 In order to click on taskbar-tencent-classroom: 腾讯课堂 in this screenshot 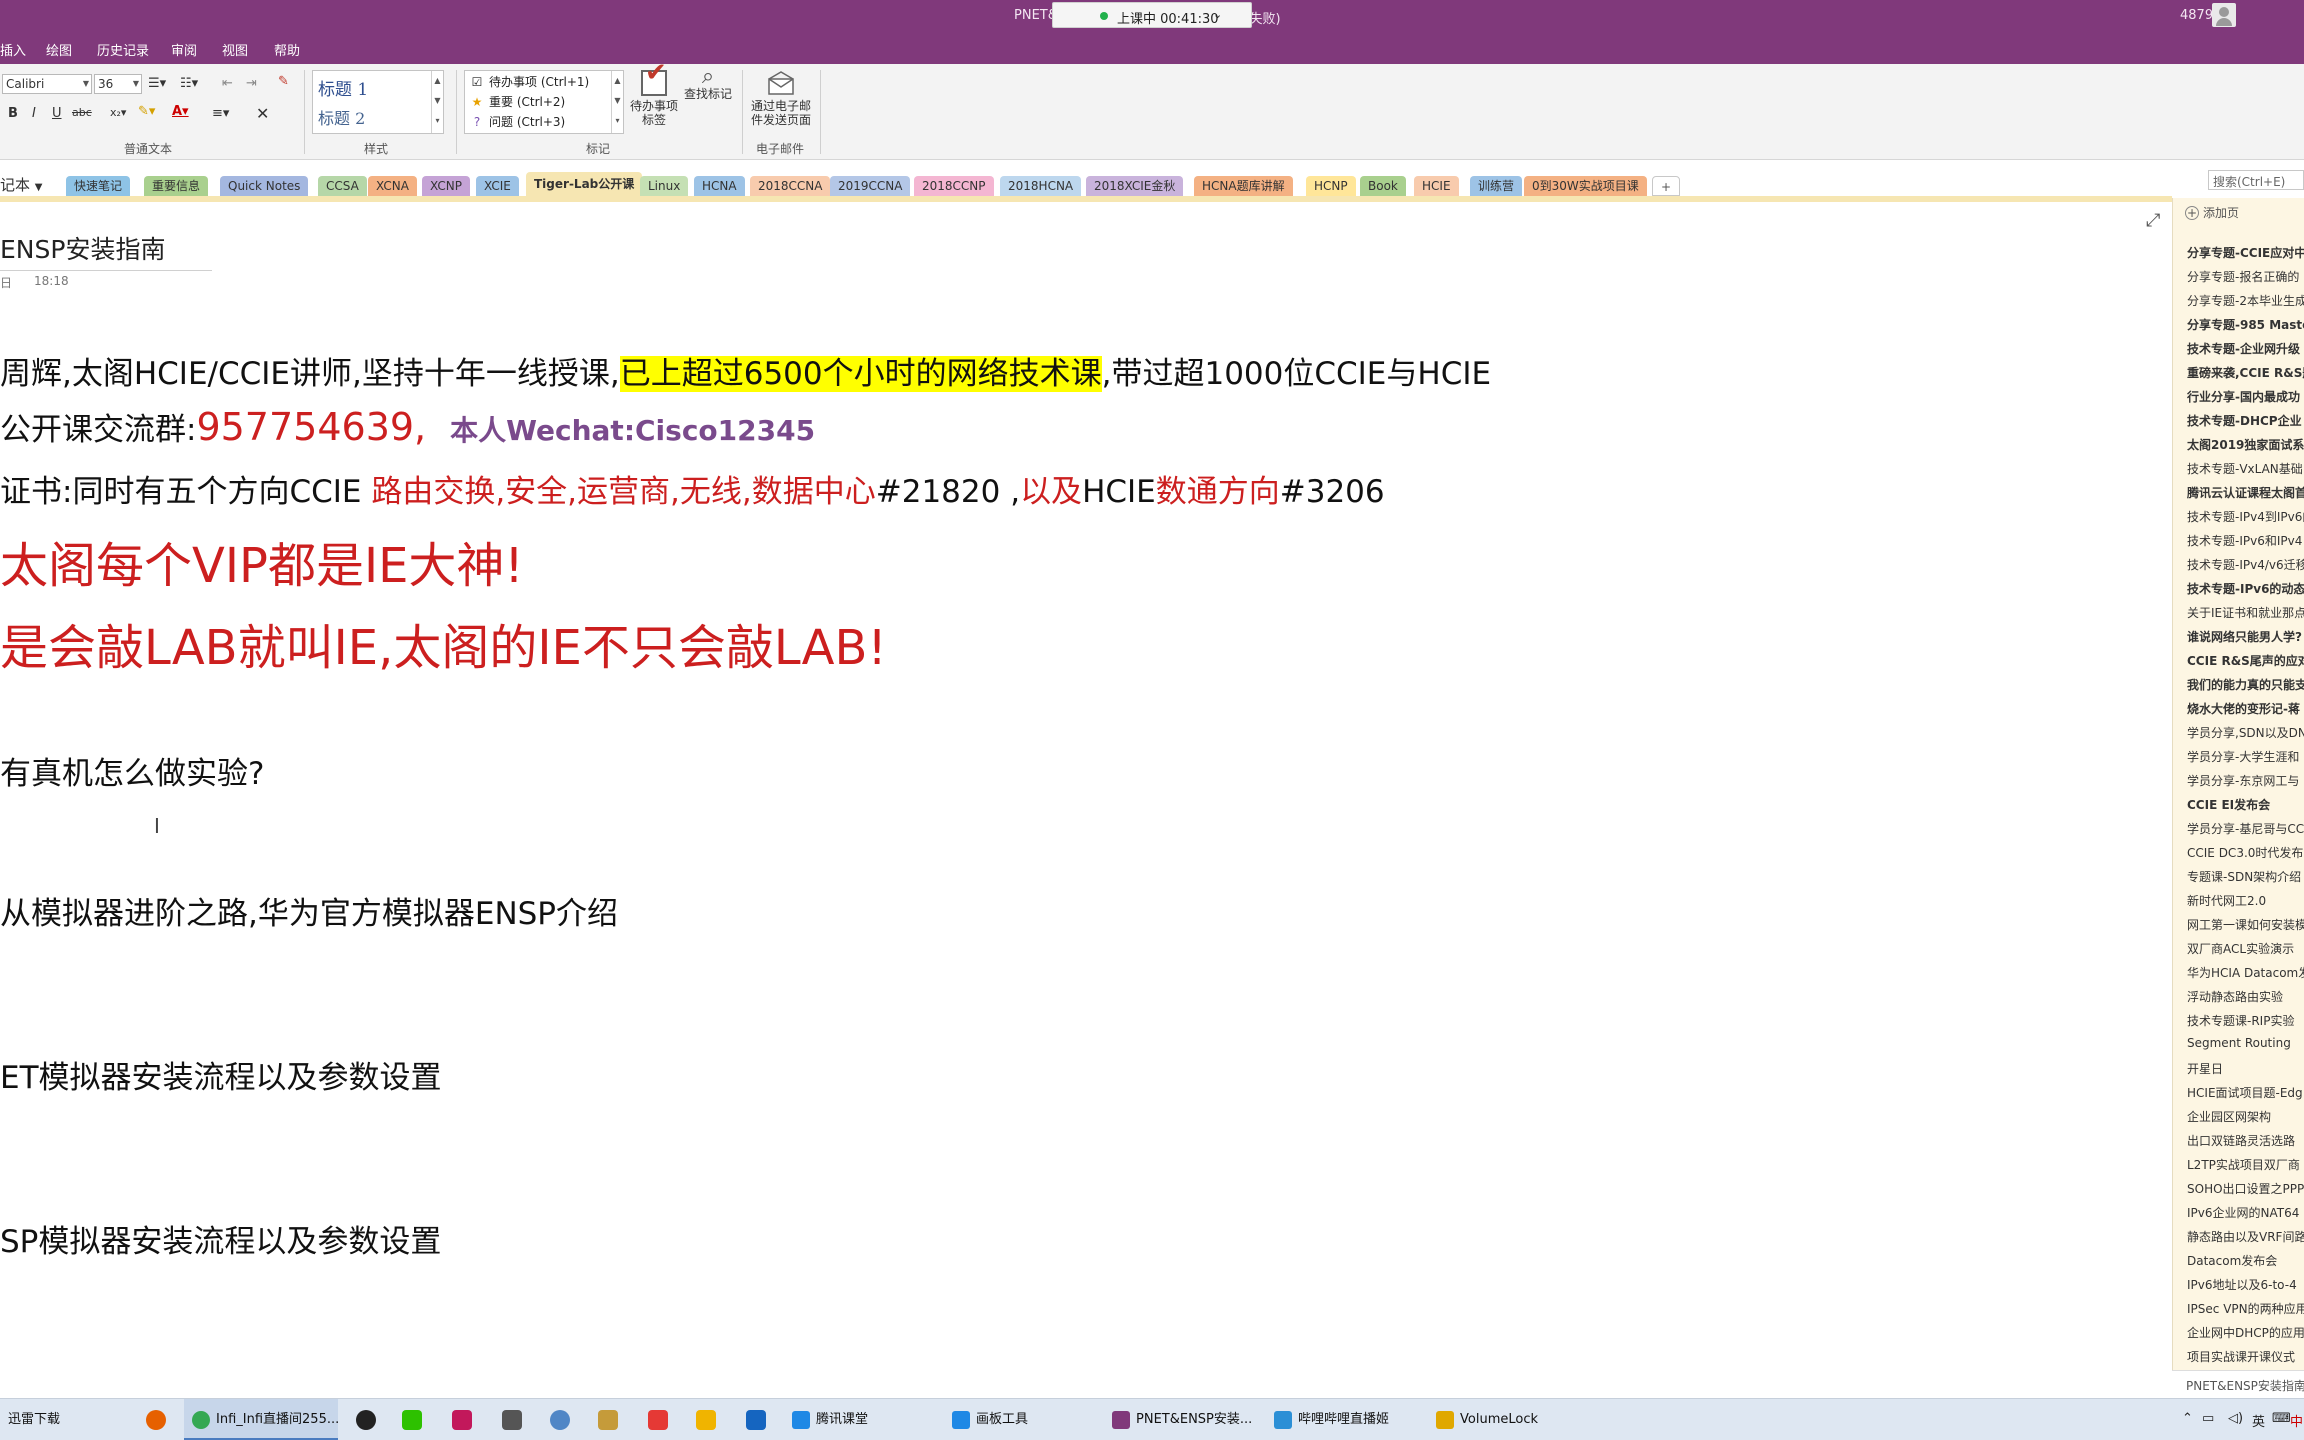, I will do `click(830, 1419)`.